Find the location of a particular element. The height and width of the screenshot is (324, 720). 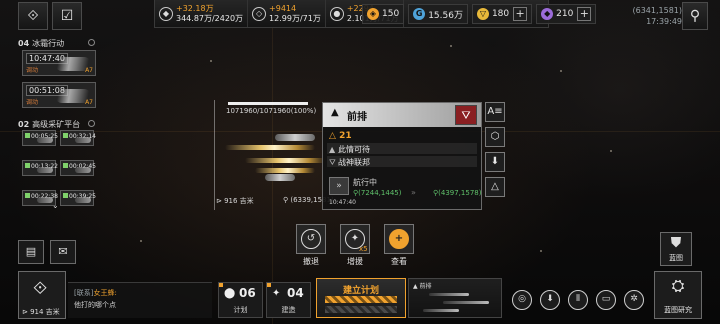

mail-button: ✉ is located at coordinates (63, 252).